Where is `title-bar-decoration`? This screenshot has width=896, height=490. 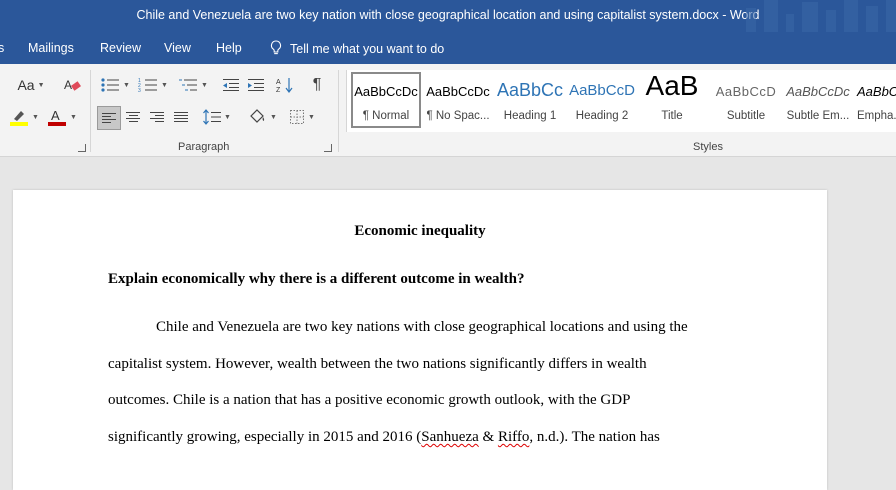 title-bar-decoration is located at coordinates (821, 16).